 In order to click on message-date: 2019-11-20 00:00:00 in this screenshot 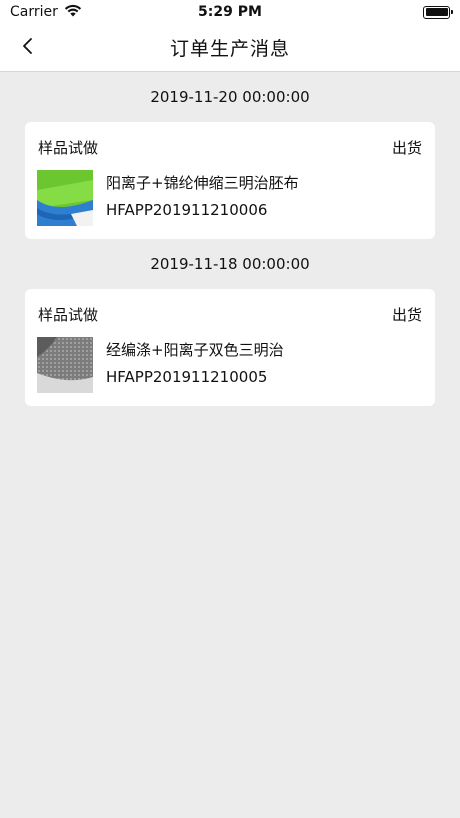, I will do `click(230, 97)`.